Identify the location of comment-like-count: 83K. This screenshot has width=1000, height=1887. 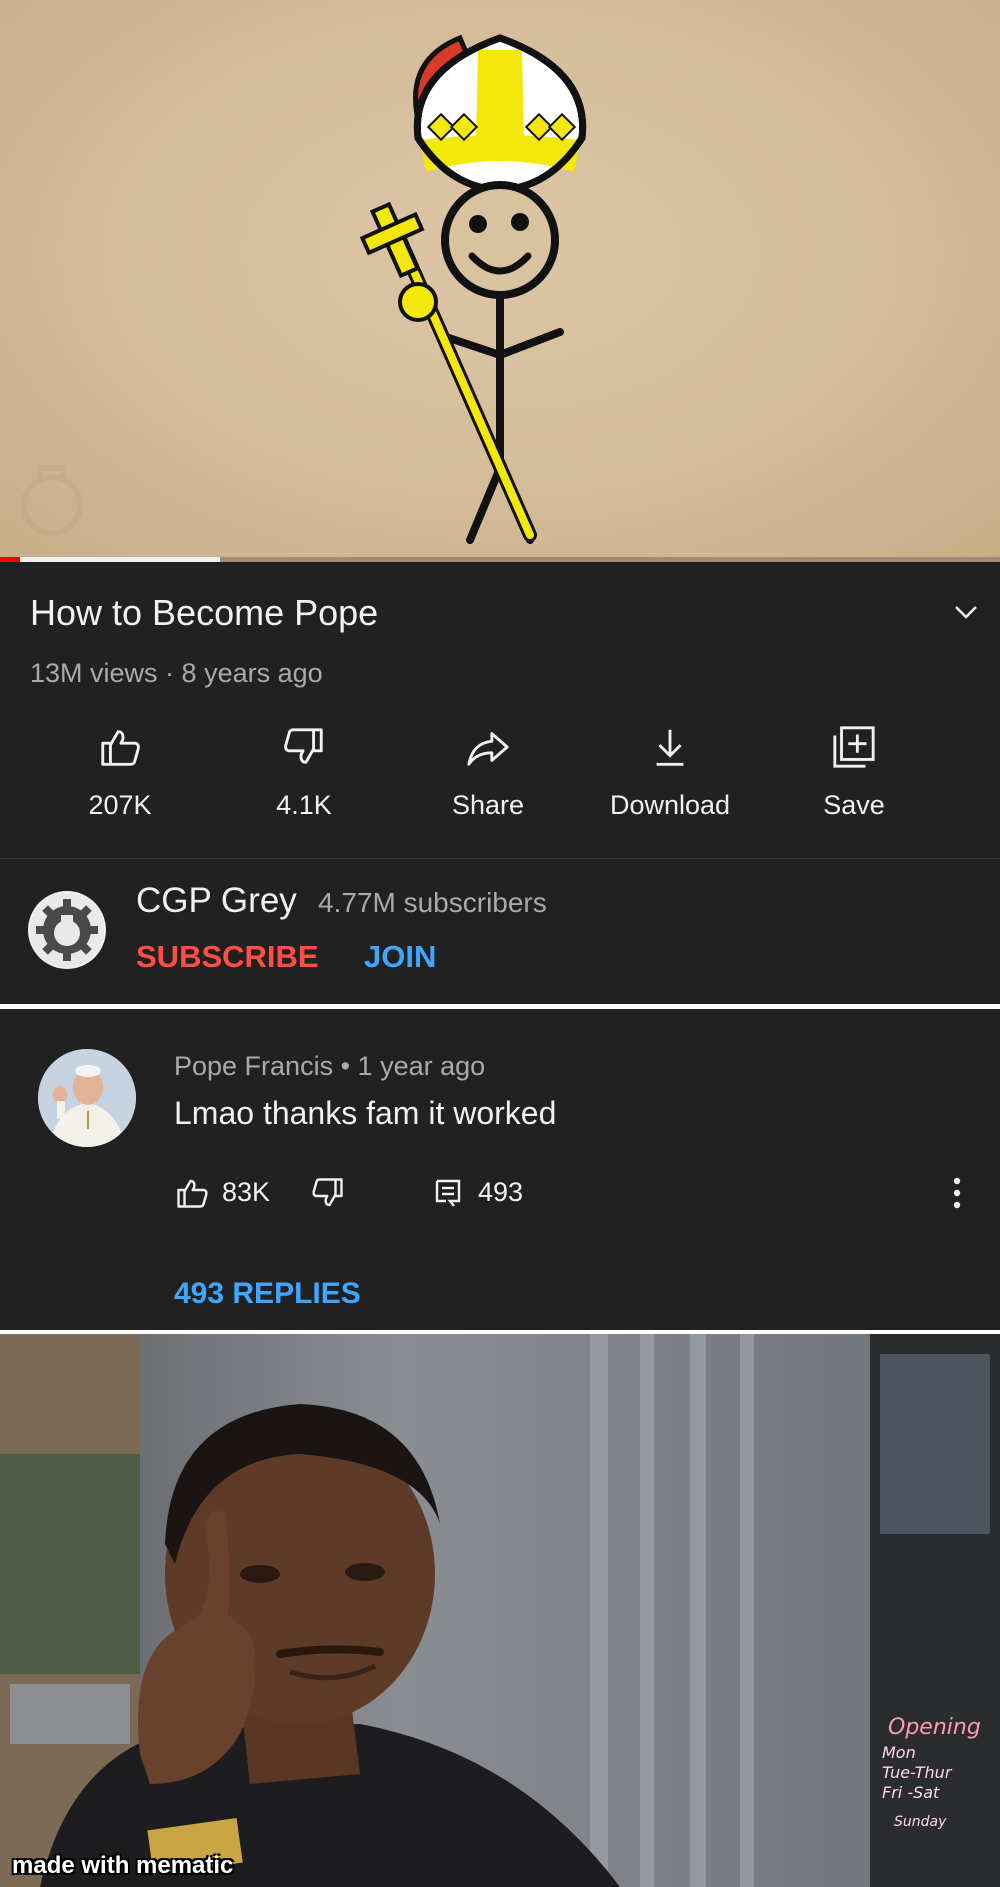
(246, 1192).